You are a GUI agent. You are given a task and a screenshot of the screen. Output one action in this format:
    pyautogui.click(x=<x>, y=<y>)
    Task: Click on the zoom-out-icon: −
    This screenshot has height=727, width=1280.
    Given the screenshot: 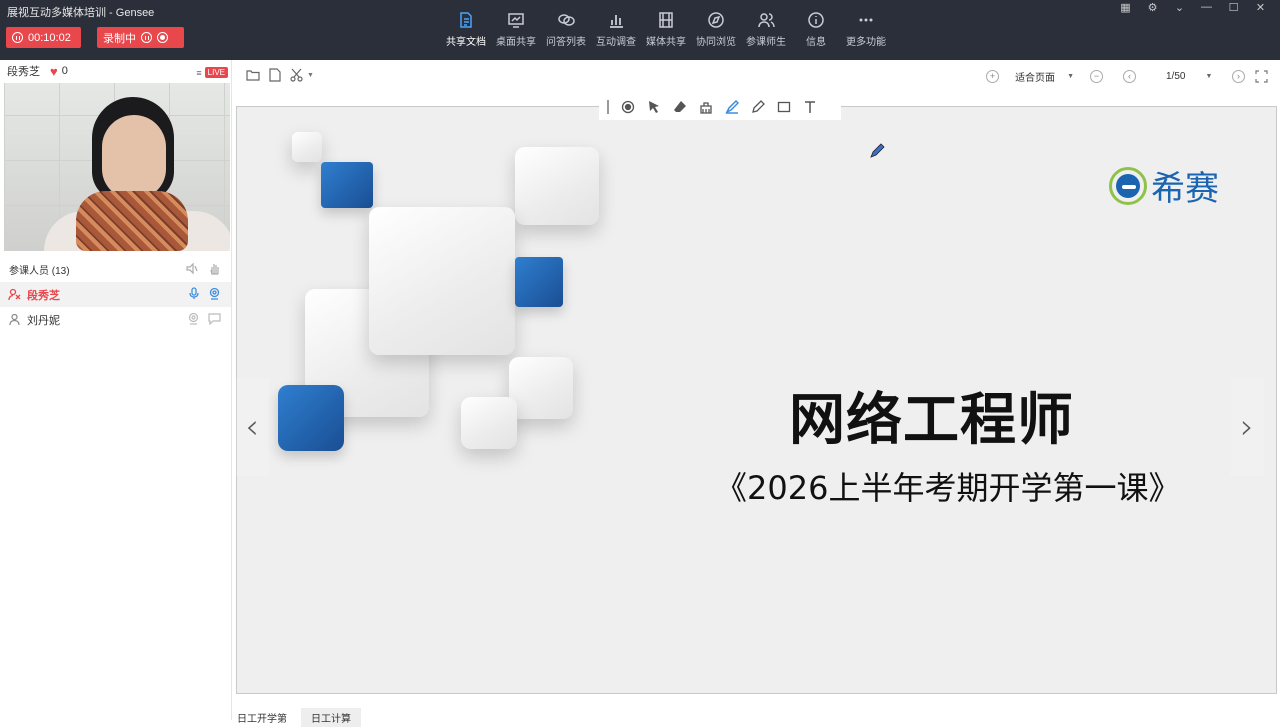 What is the action you would take?
    pyautogui.click(x=1096, y=76)
    